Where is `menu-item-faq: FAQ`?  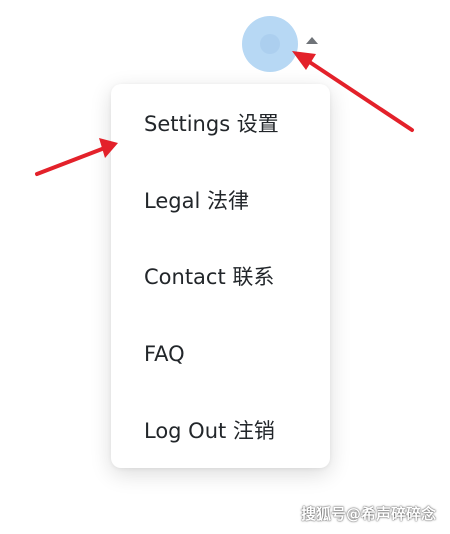 menu-item-faq: FAQ is located at coordinates (164, 354).